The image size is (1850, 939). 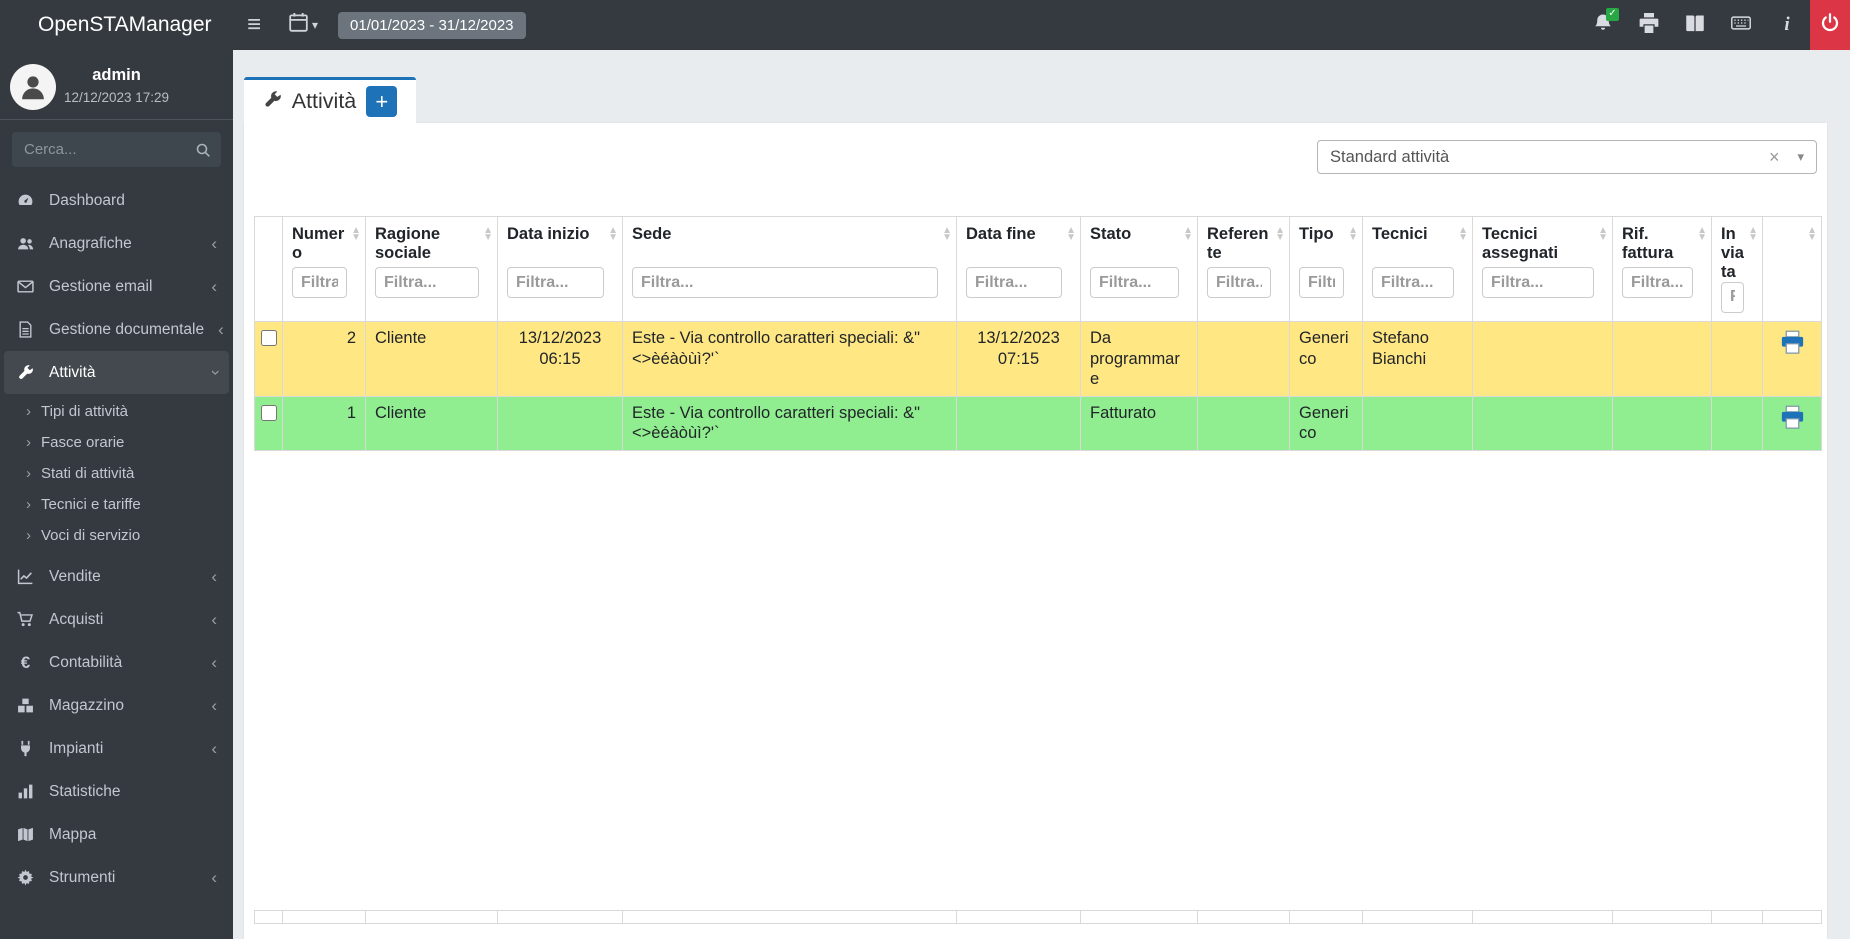 What do you see at coordinates (25, 576) in the screenshot?
I see `chart-line-icon` at bounding box center [25, 576].